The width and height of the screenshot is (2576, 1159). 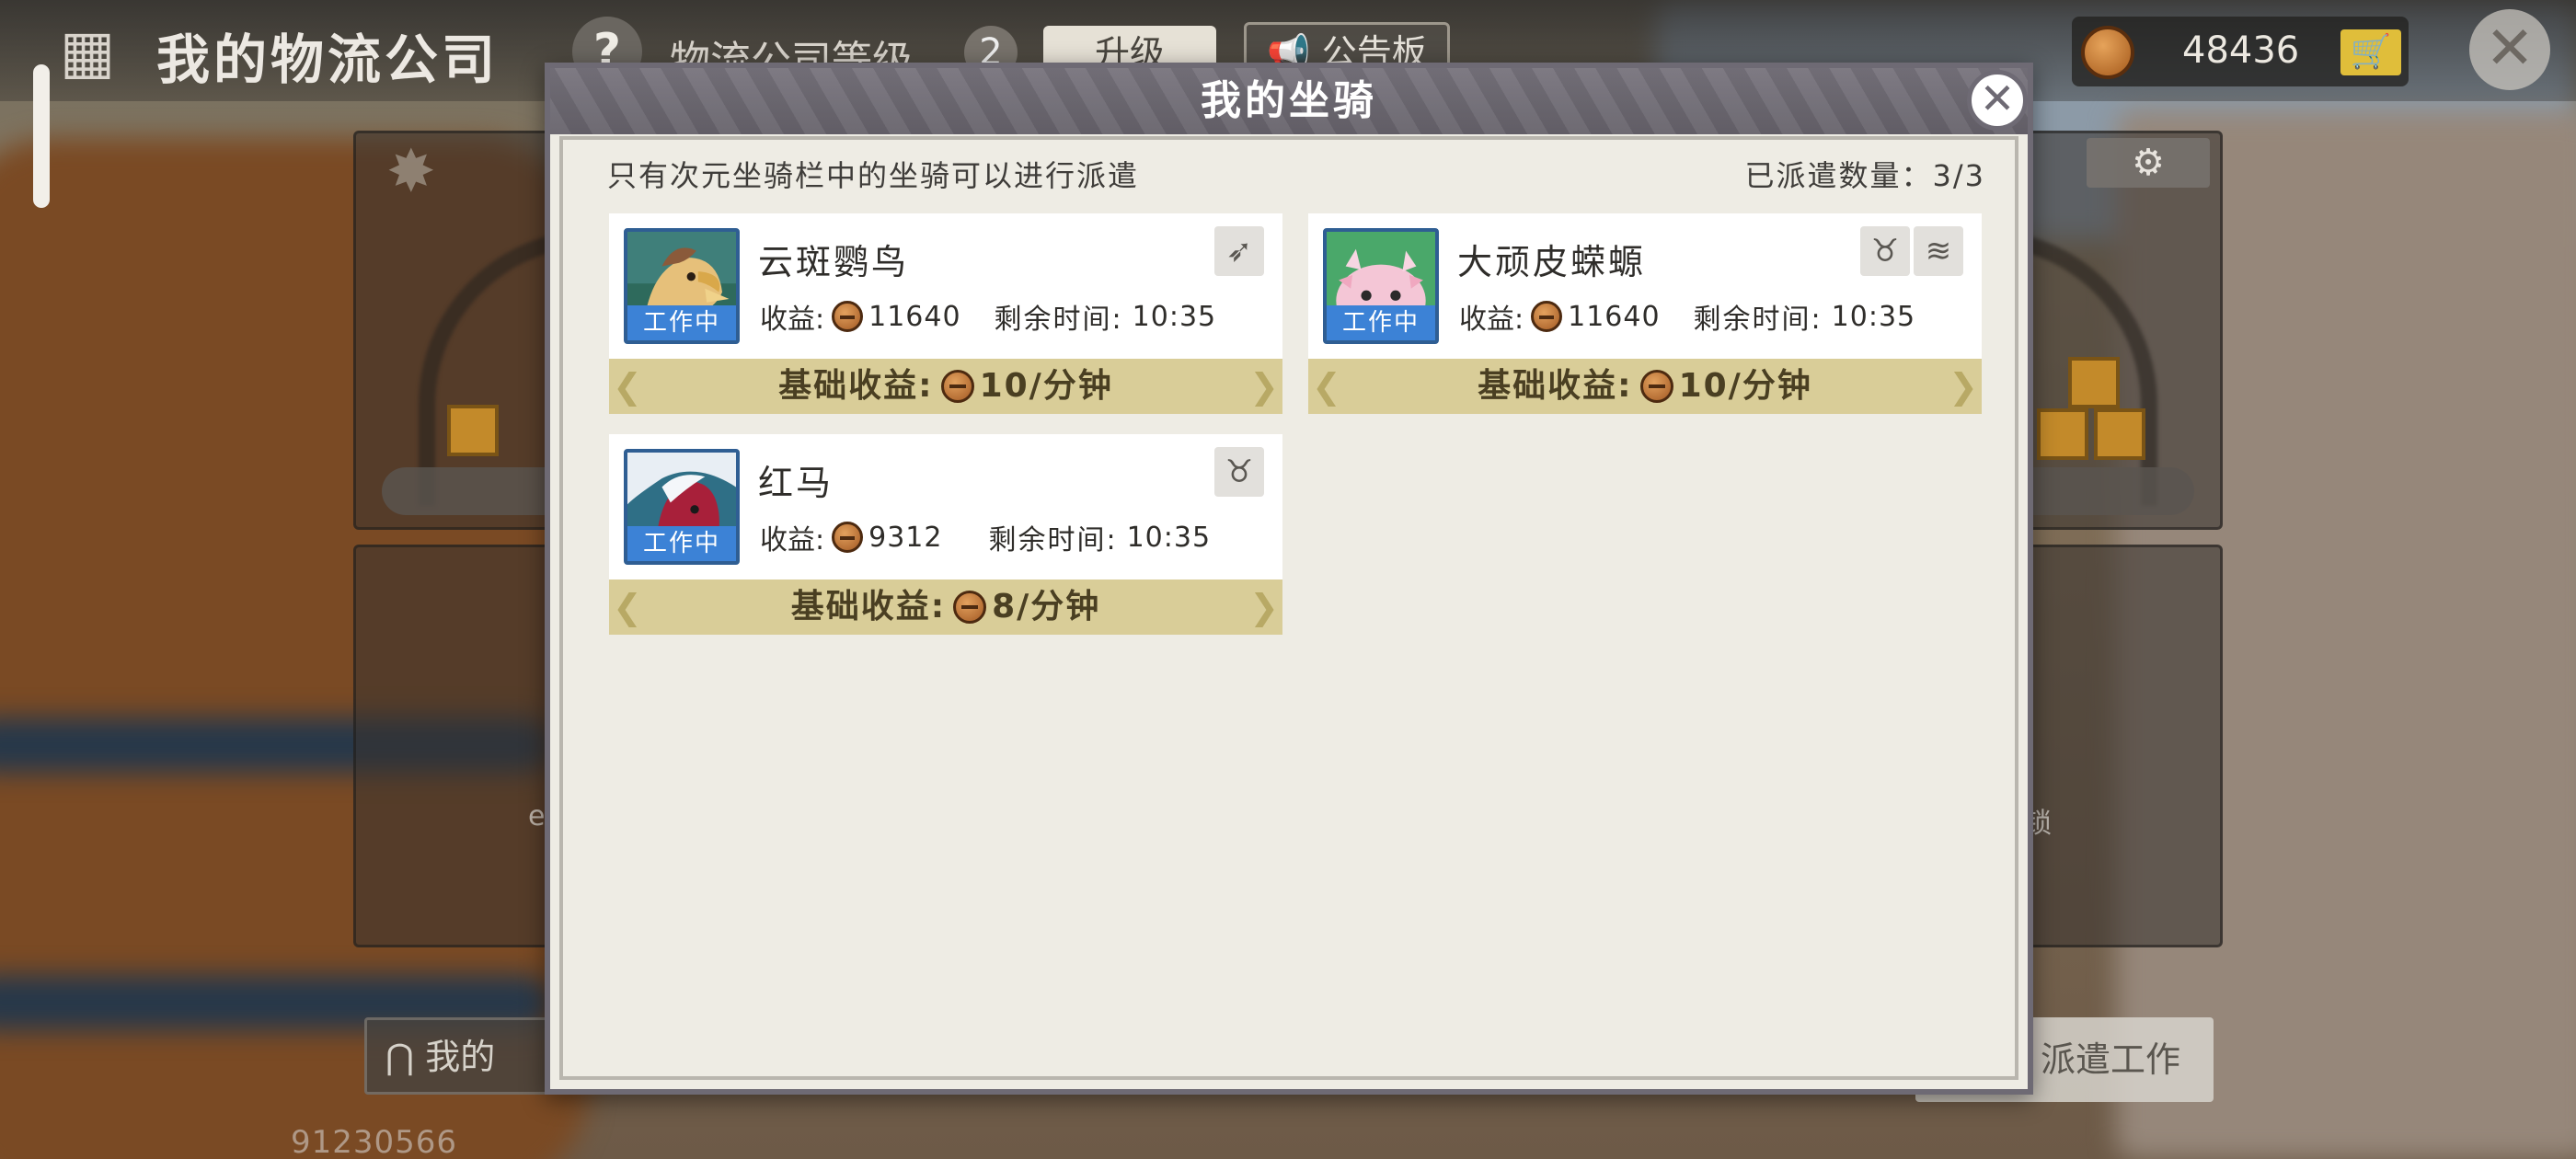 I want to click on dialog-title: 我的坐骑, so click(x=1289, y=100).